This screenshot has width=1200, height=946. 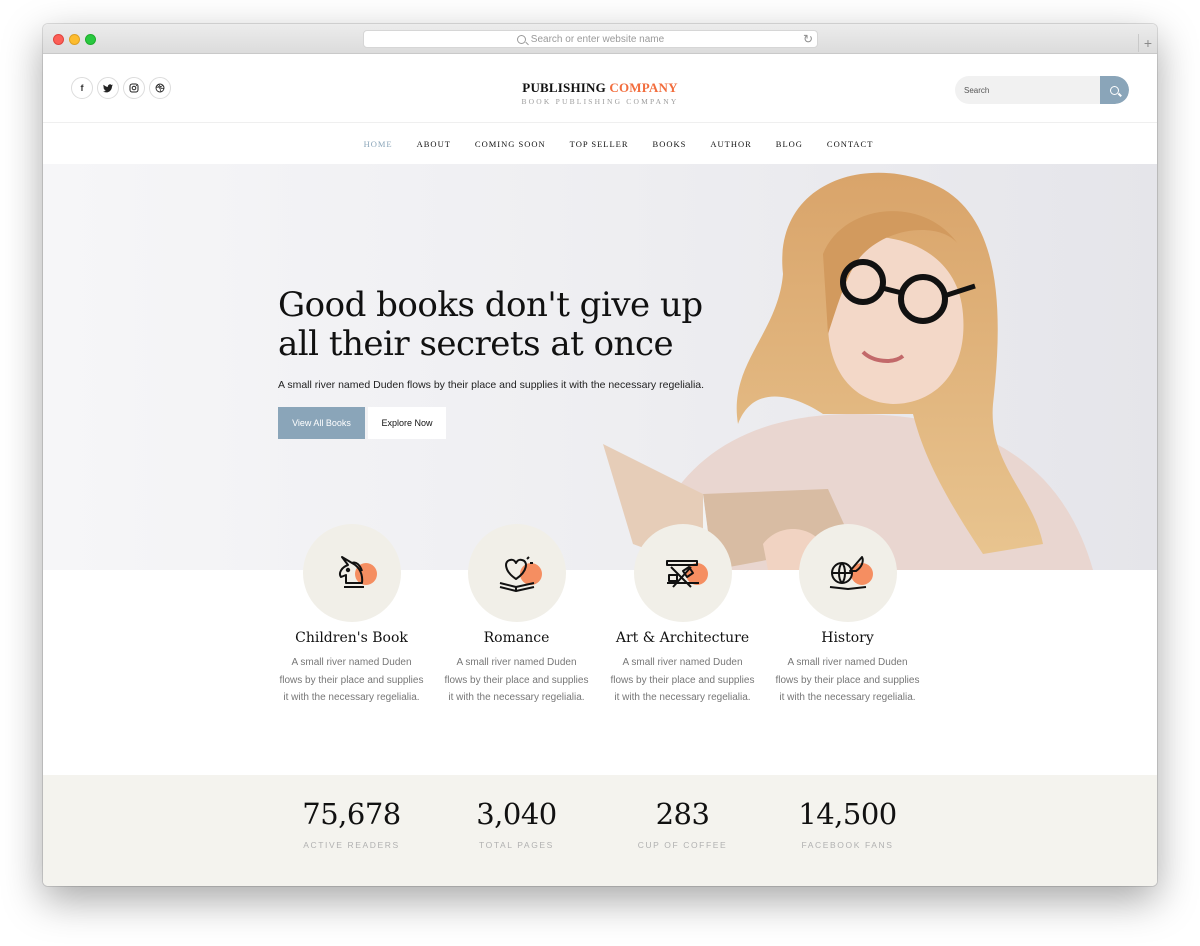 I want to click on minimize-window-button, so click(x=74, y=39).